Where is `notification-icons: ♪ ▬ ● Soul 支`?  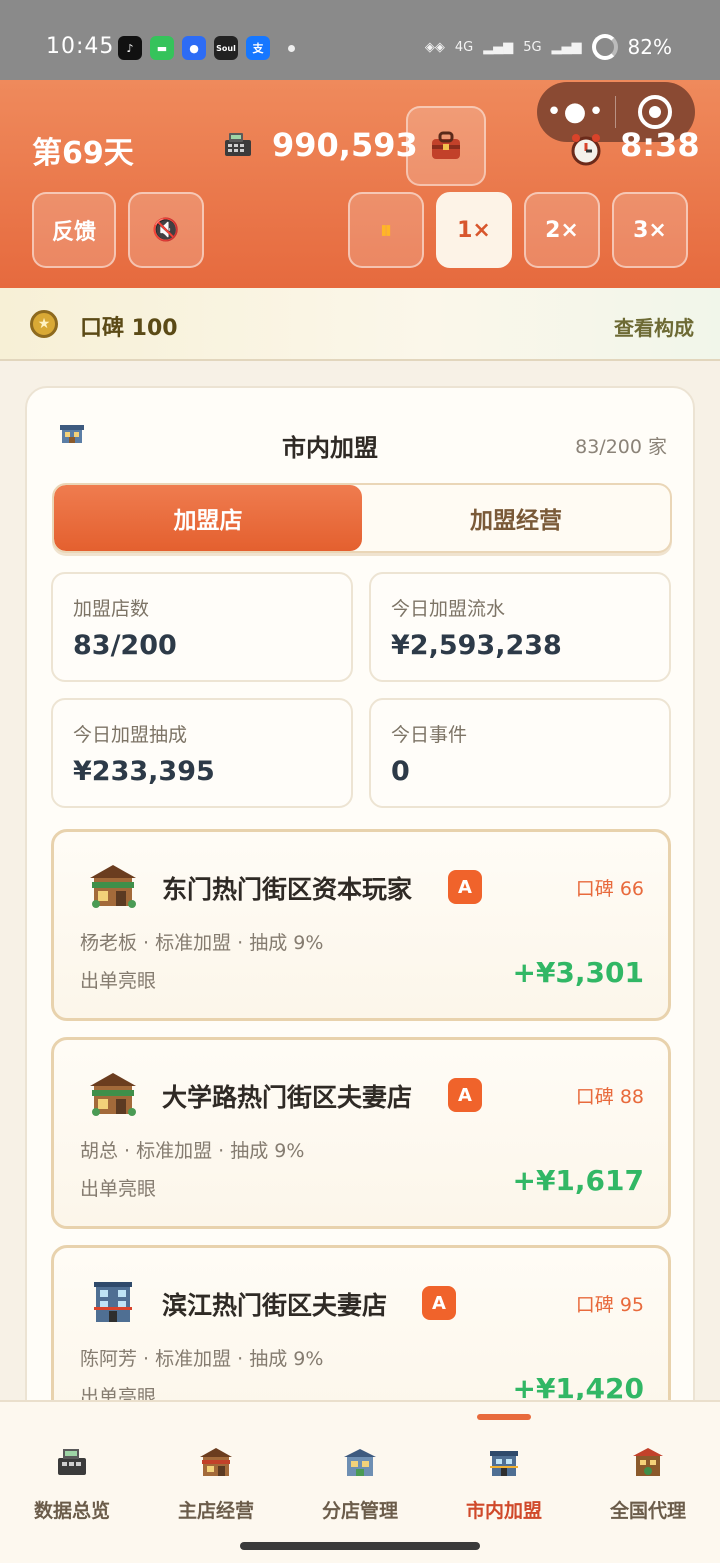 notification-icons: ♪ ▬ ● Soul 支 is located at coordinates (206, 48).